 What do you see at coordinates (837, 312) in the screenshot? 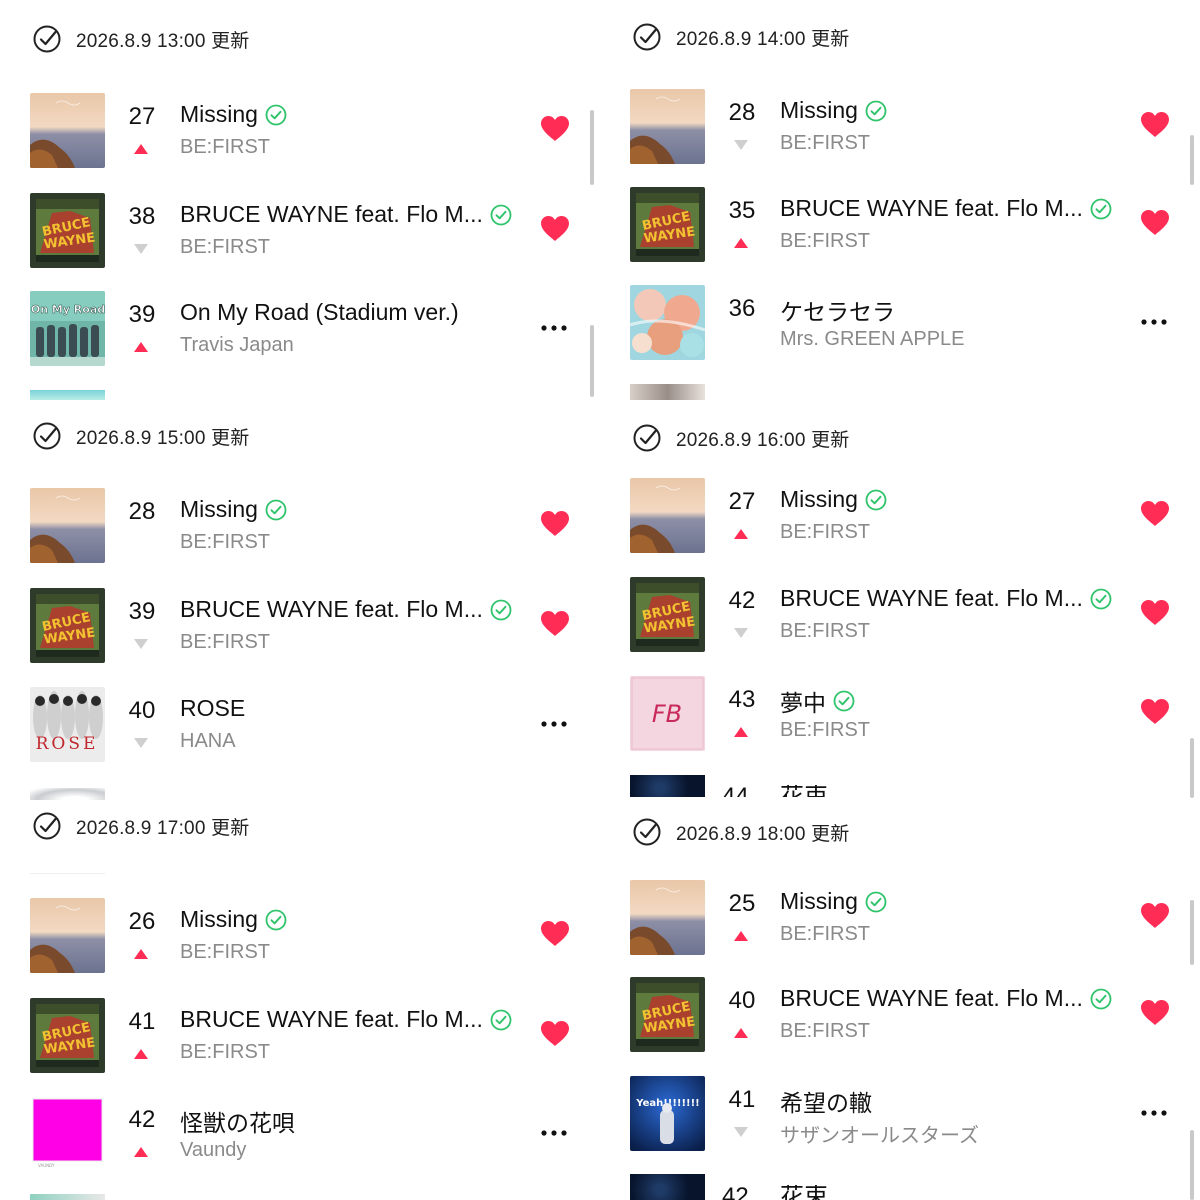
I see `song-title: ケセラセラ` at bounding box center [837, 312].